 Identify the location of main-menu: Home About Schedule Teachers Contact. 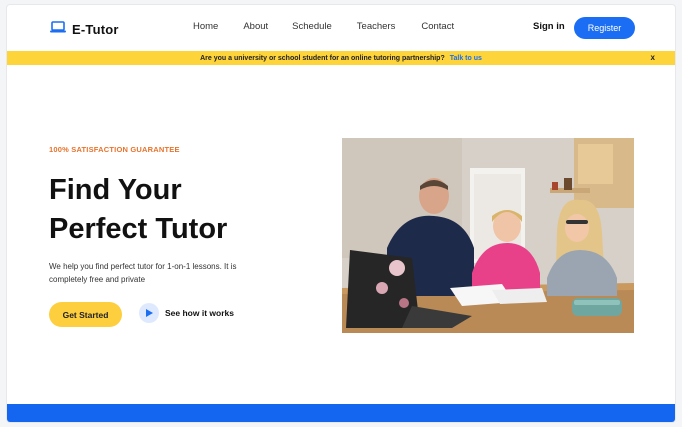
(323, 26).